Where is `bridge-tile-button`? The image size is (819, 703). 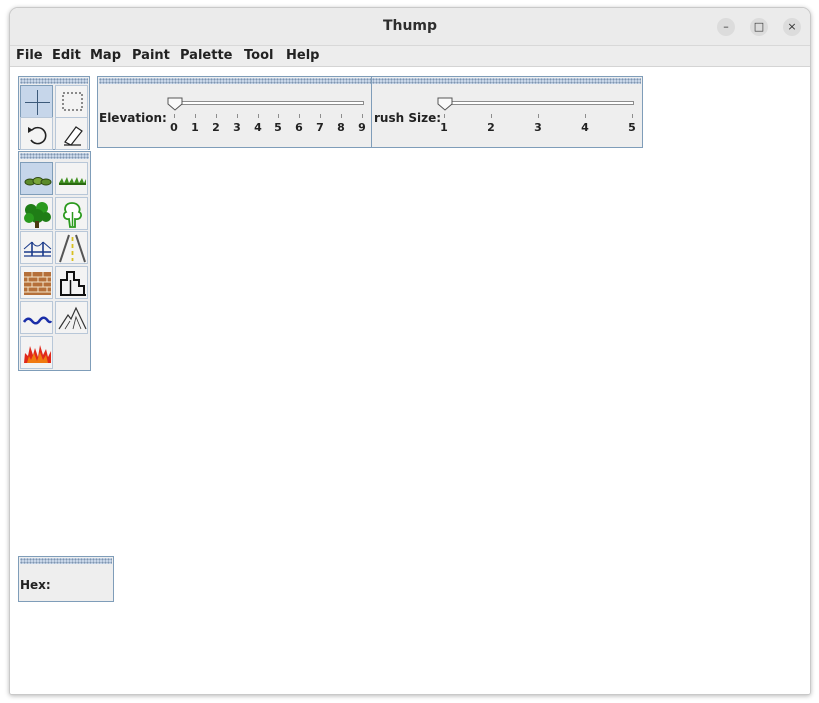
bridge-tile-button is located at coordinates (36, 247).